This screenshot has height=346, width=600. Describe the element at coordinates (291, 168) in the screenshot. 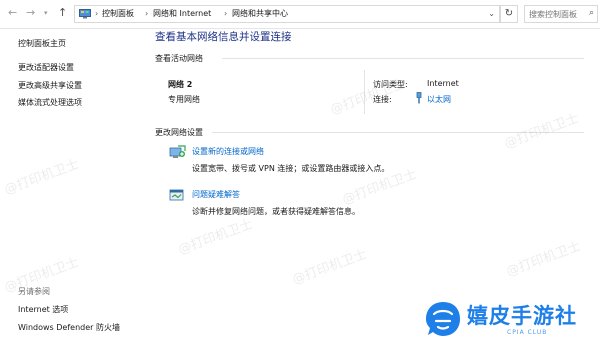

I see `setup-new-connection-description: 设置宽带、拨号或 VPN 连接；或设置路由器或接入点。` at that location.